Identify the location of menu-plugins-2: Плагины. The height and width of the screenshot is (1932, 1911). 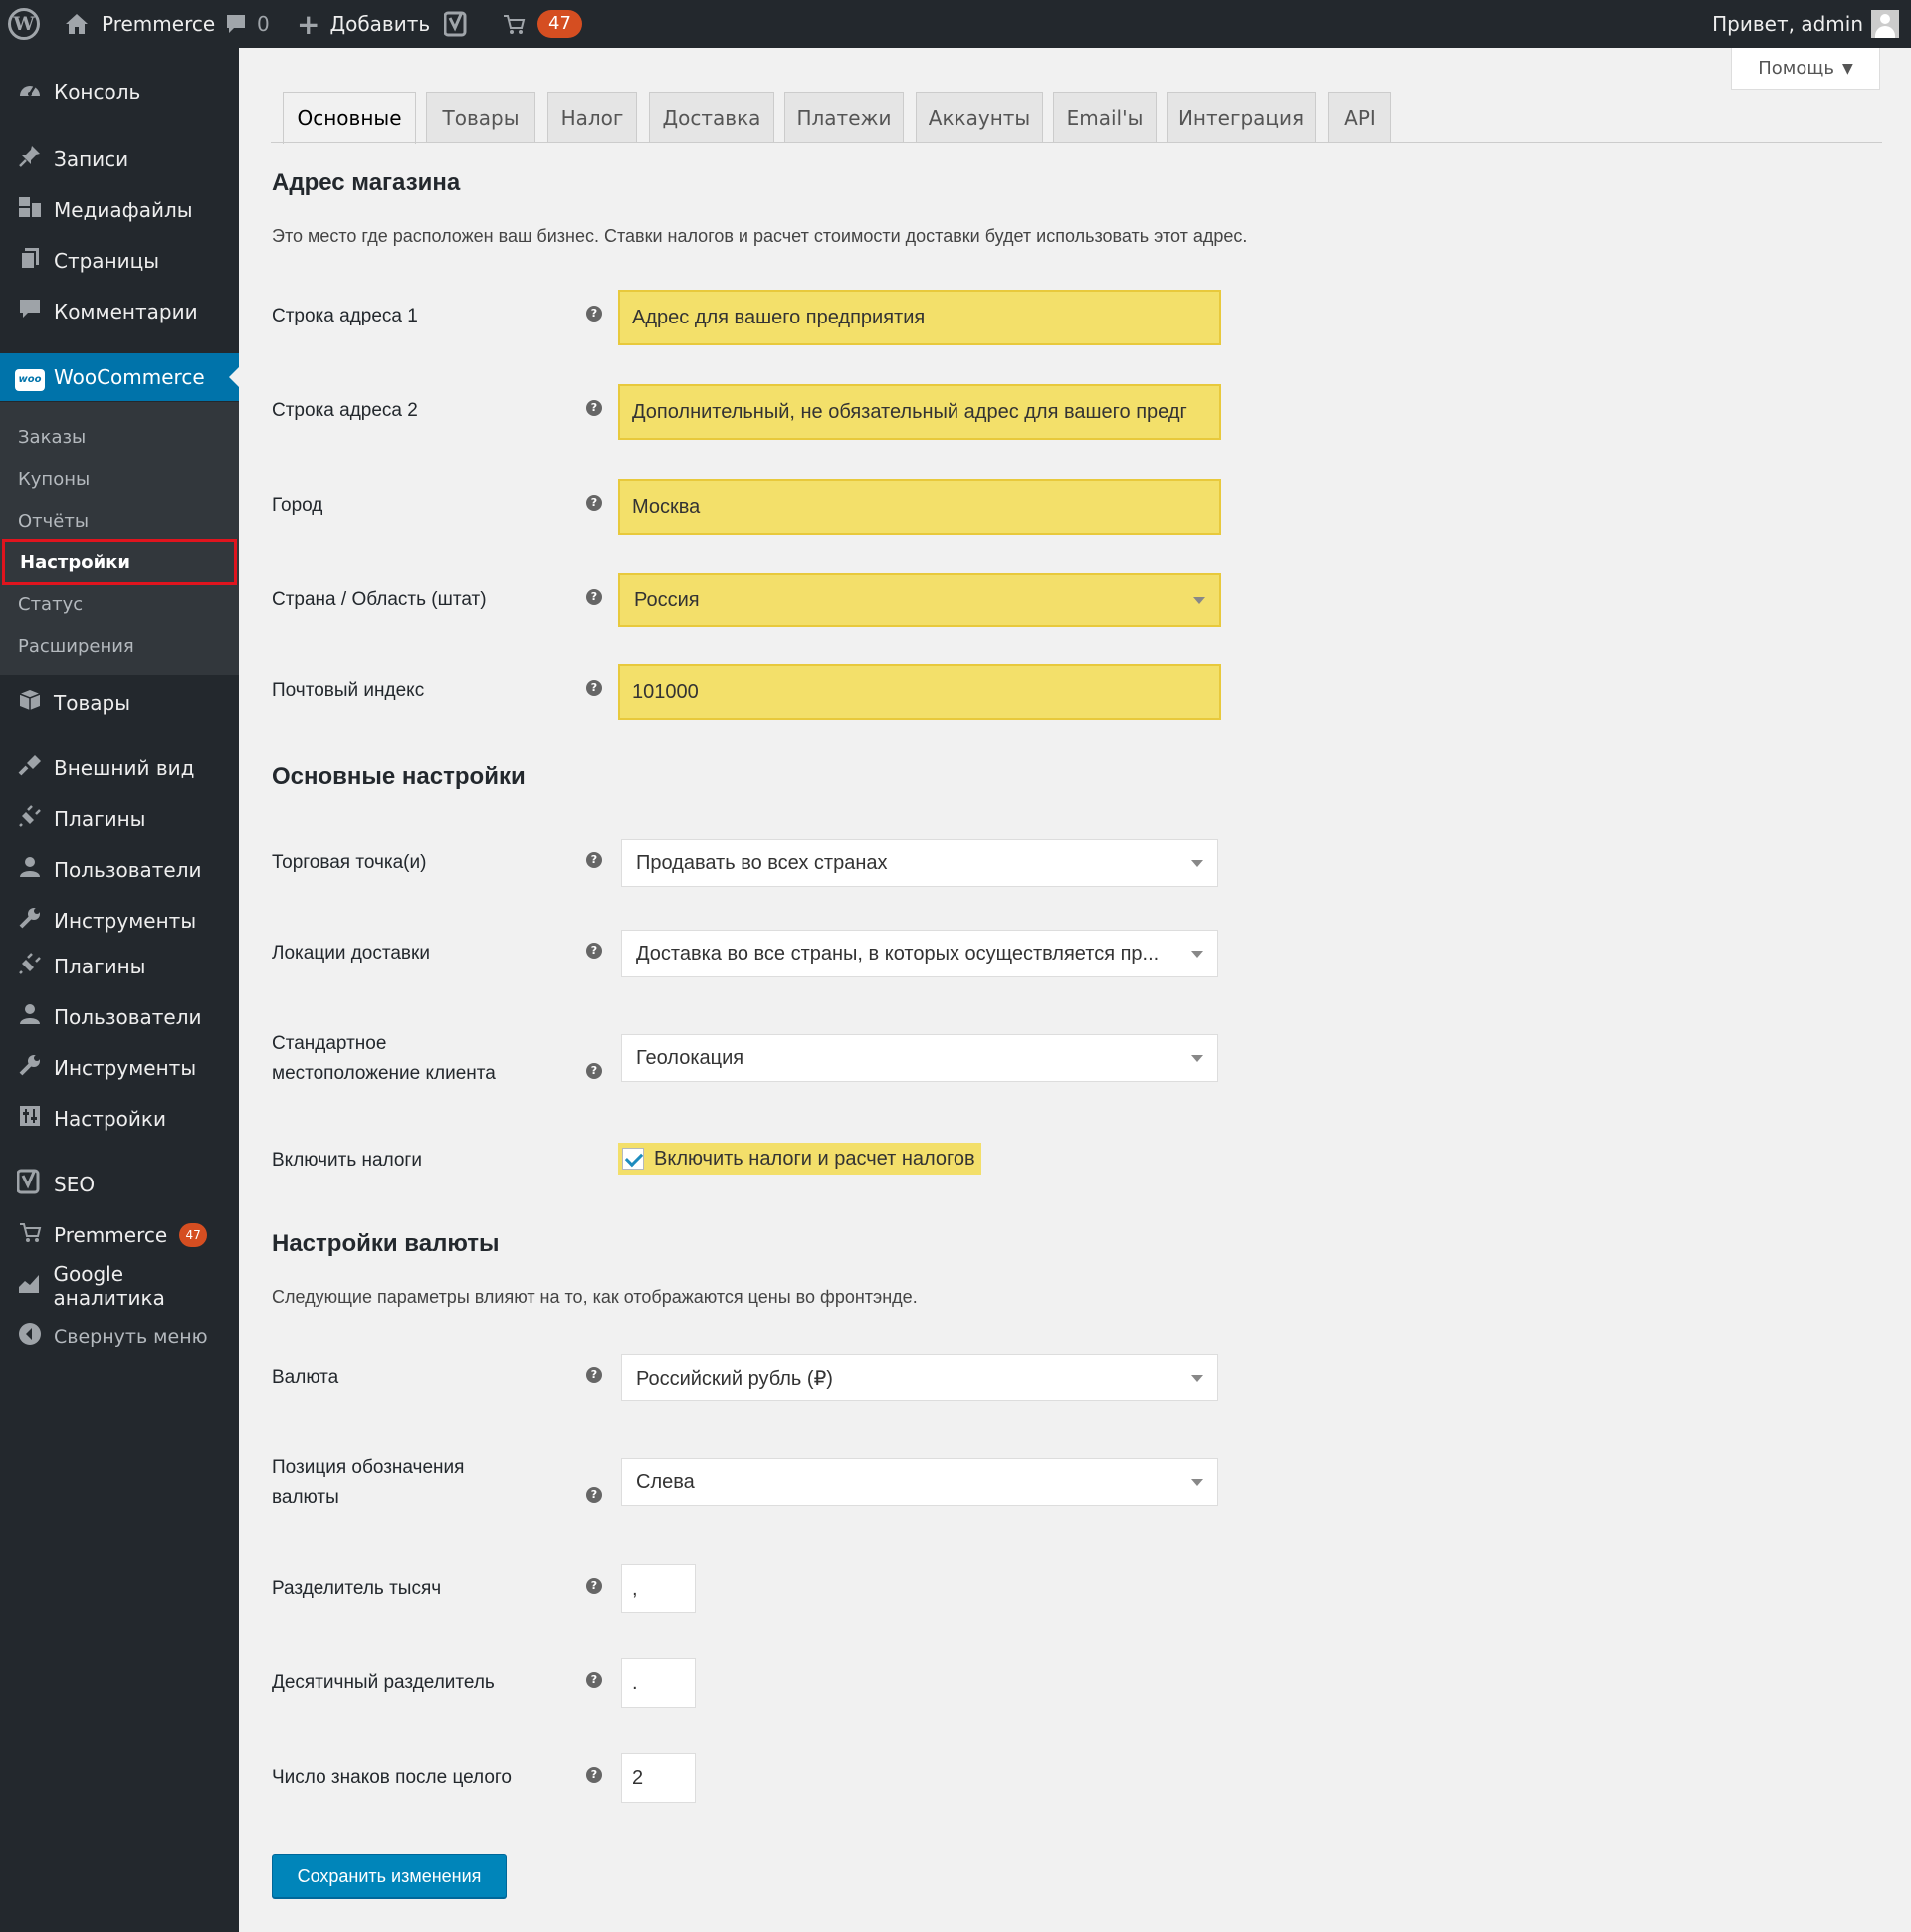
(119, 966).